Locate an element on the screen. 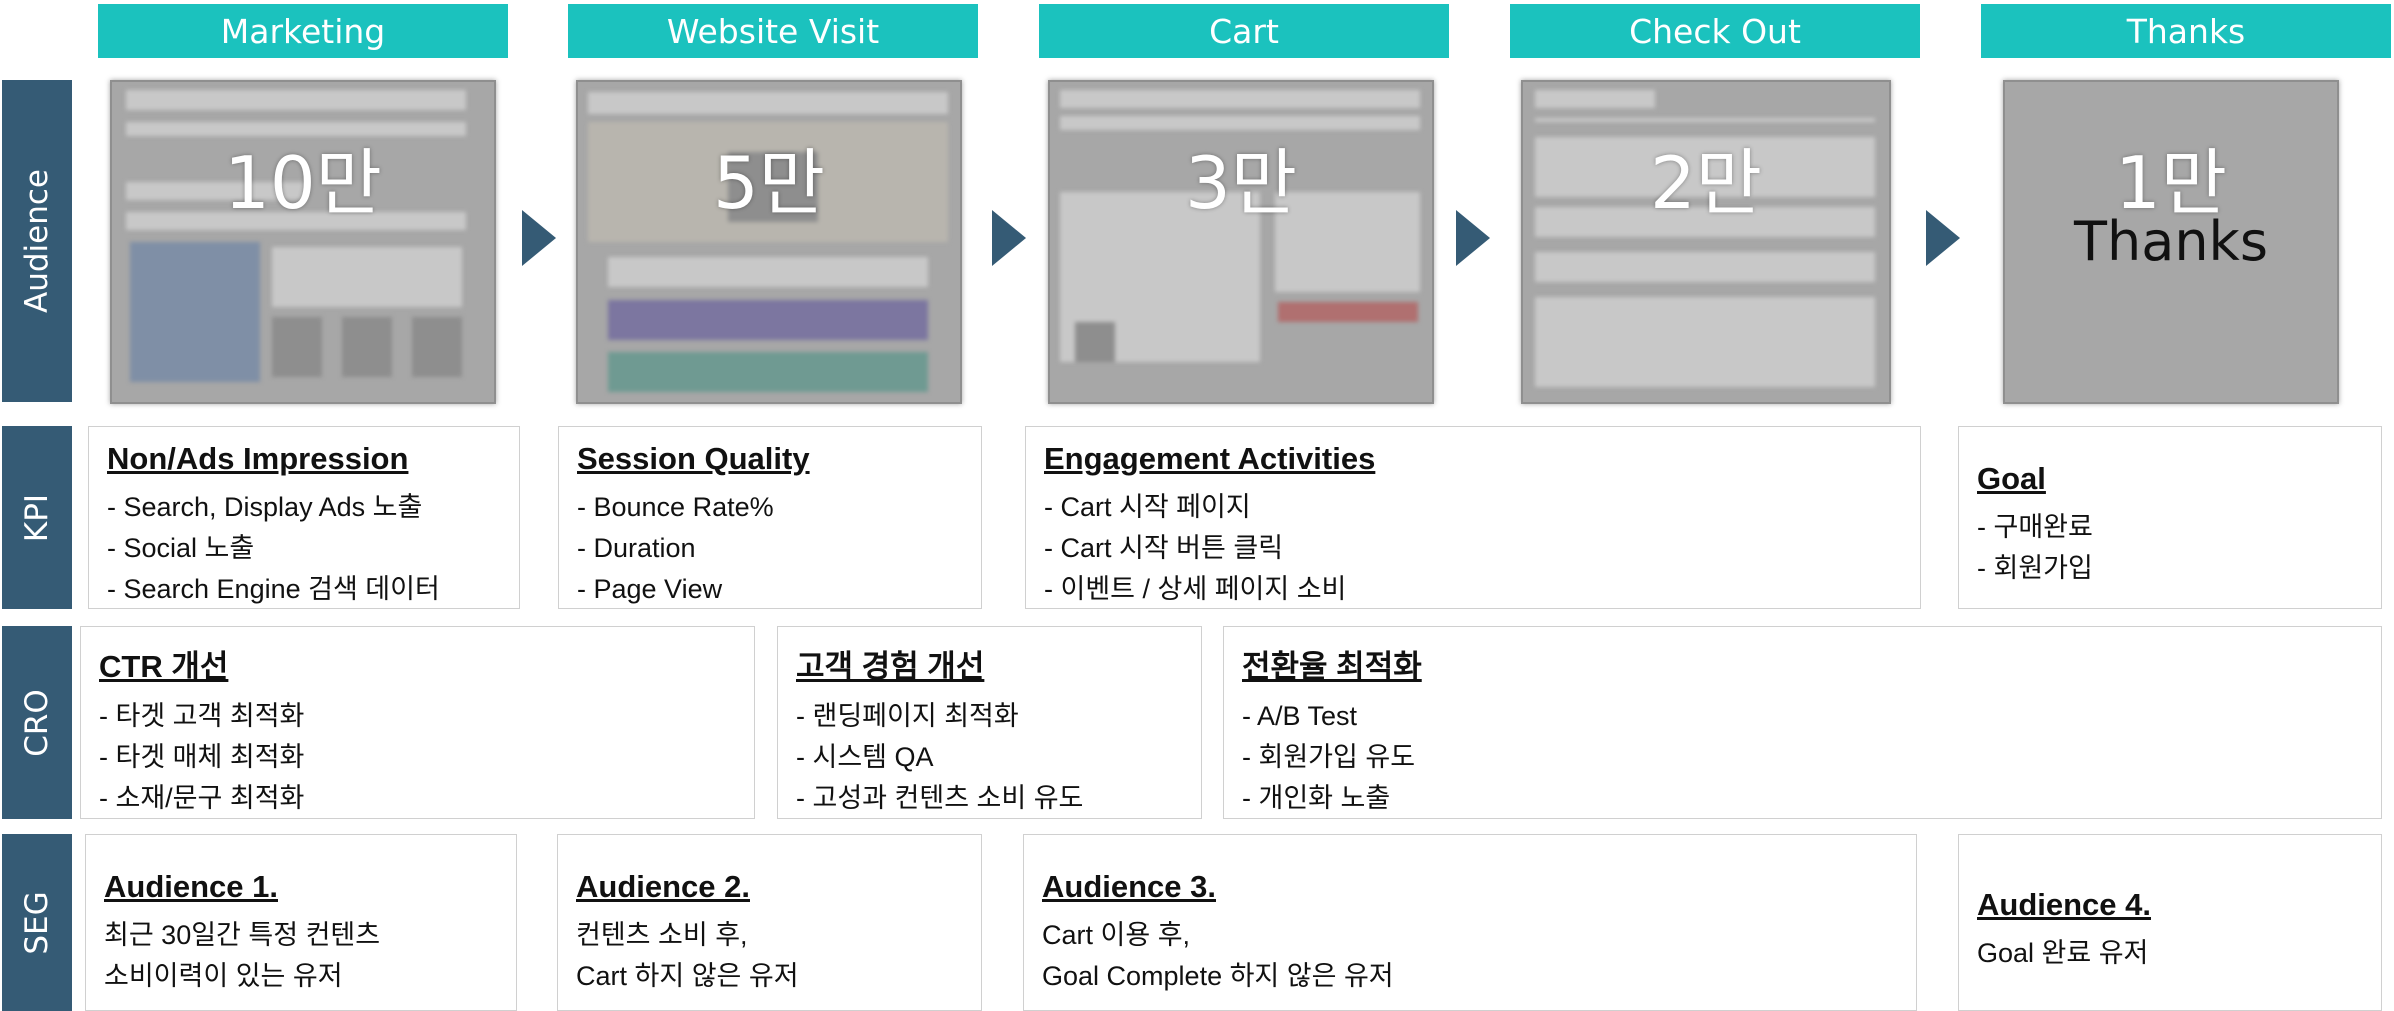 This screenshot has width=2394, height=1011. kpi-title: Non/Ads Impression is located at coordinates (258, 458).